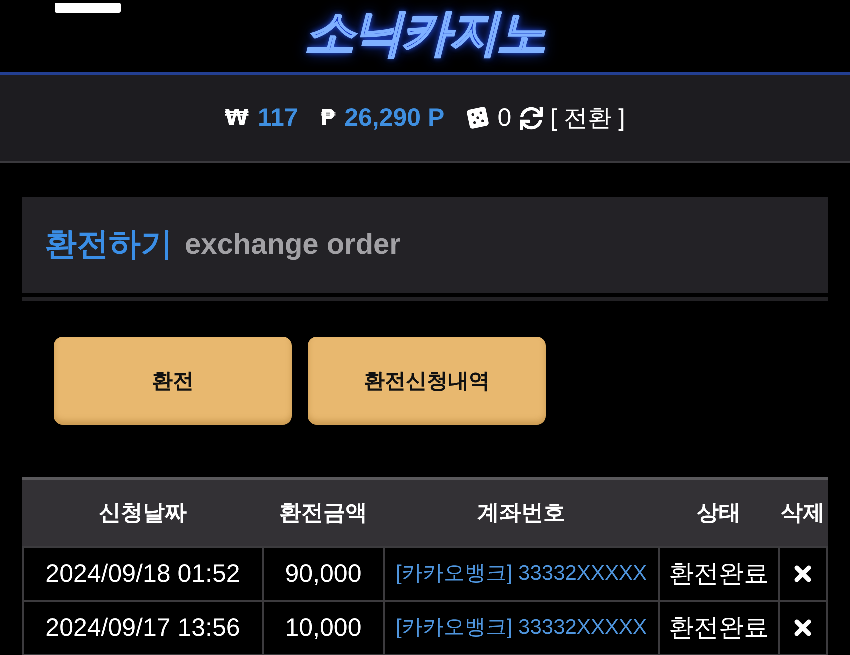  I want to click on refresh-icon, so click(531, 118).